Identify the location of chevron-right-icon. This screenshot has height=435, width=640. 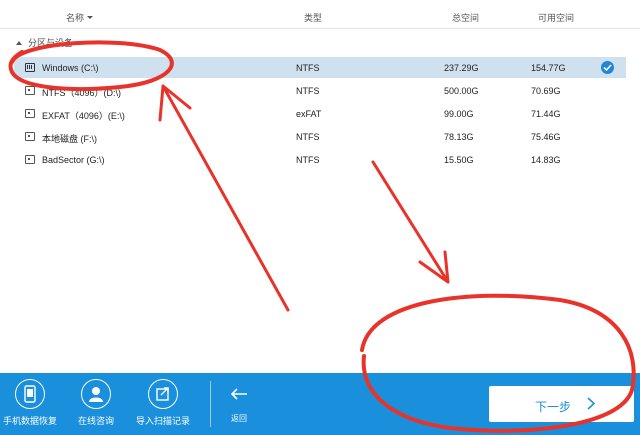
(591, 403).